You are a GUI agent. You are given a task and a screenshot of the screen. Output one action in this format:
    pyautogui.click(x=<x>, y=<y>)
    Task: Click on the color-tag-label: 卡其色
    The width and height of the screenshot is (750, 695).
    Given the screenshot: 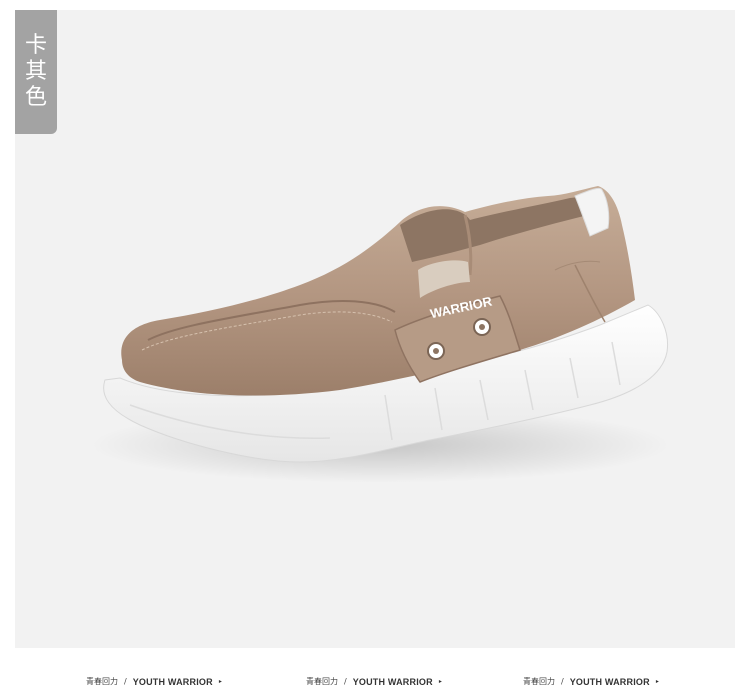 What is the action you would take?
    pyautogui.click(x=35, y=71)
    